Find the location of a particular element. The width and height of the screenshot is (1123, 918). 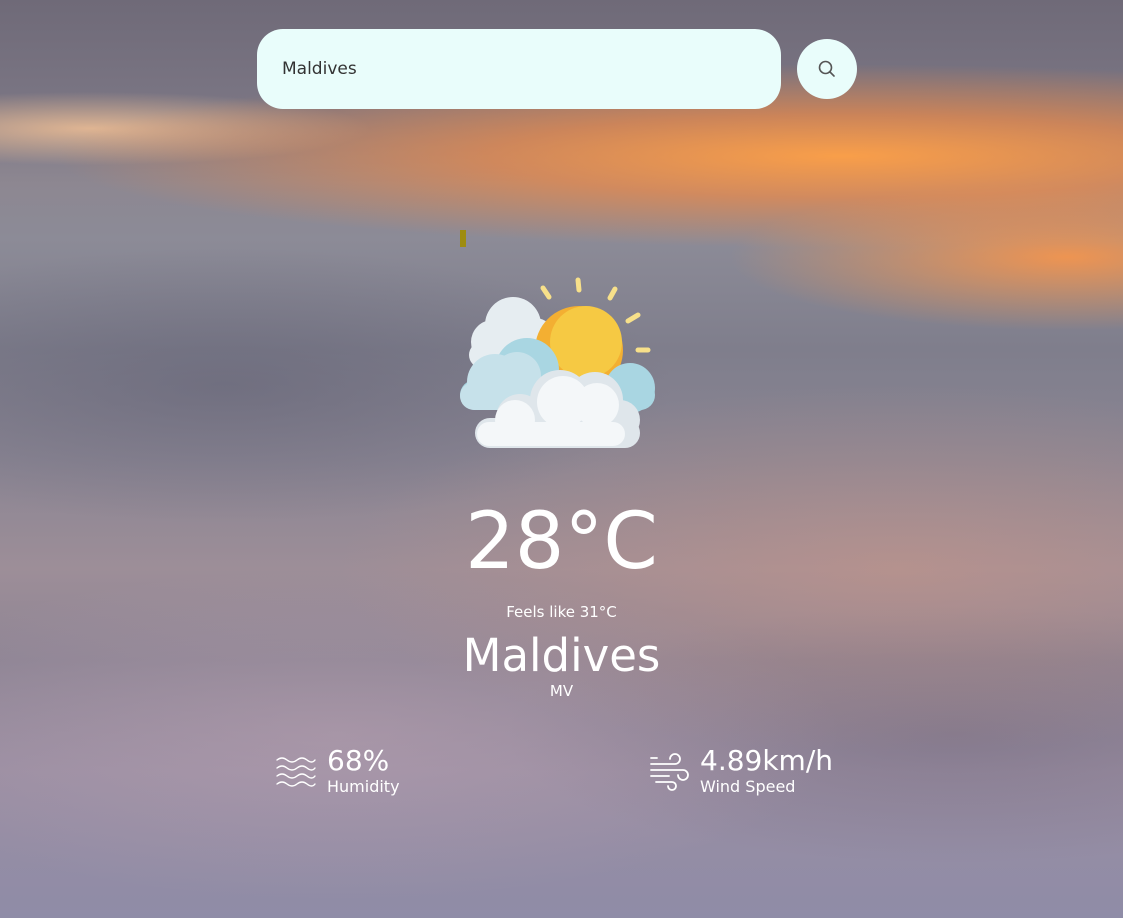

wind-stat: 4.89km/h Wind Speed is located at coordinates (740, 771).